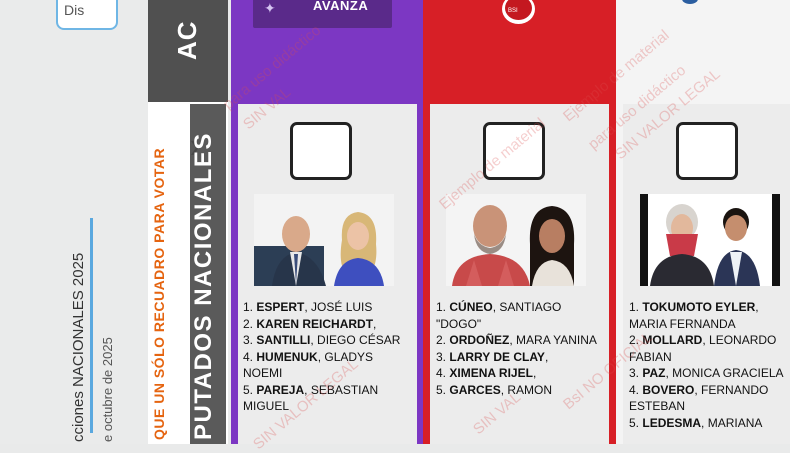 The width and height of the screenshot is (790, 453). Describe the element at coordinates (471, 307) in the screenshot. I see `candidate-surname: CÚNEO` at that location.